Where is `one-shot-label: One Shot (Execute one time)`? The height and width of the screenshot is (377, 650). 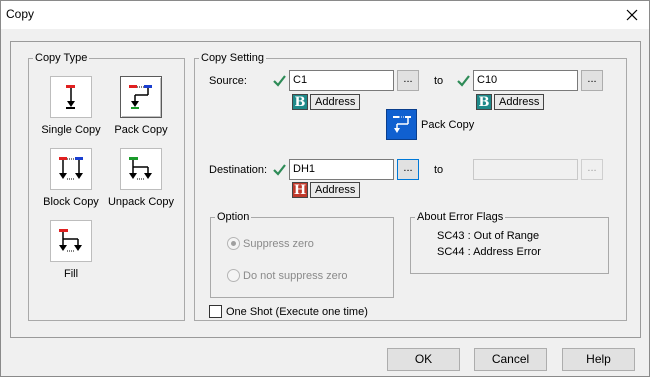 one-shot-label: One Shot (Execute one time) is located at coordinates (297, 311).